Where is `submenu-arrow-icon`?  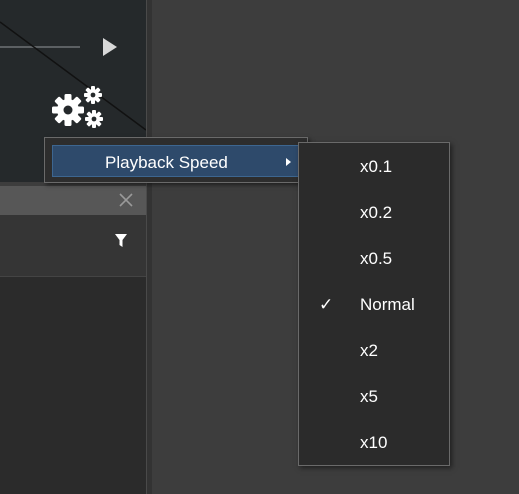
submenu-arrow-icon is located at coordinates (288, 162).